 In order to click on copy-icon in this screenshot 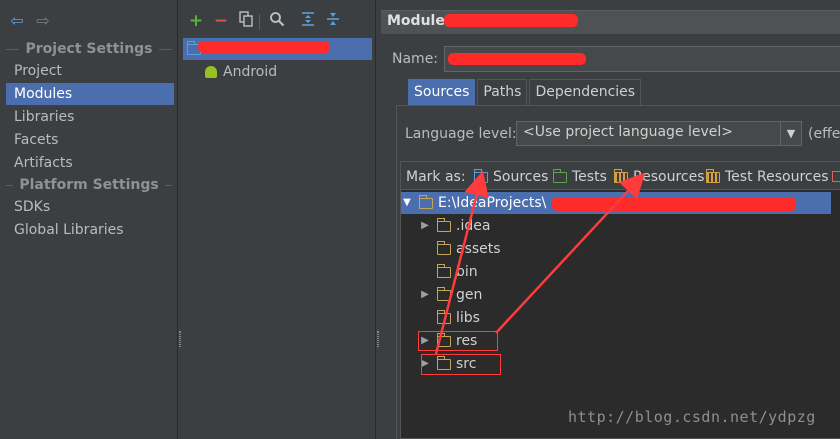, I will do `click(246, 21)`.